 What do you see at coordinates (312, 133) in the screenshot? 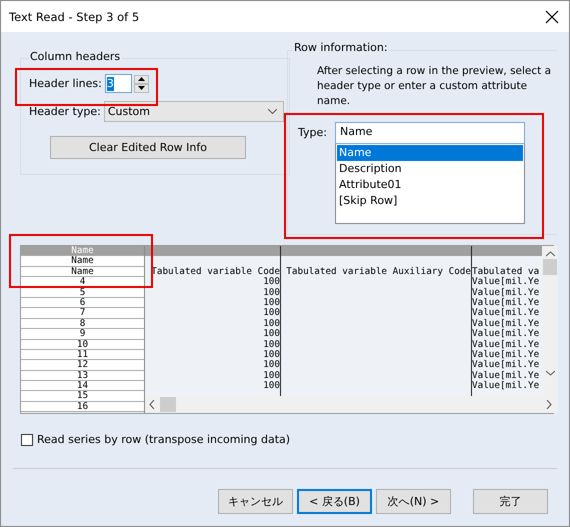
I see `type-label: Type:` at bounding box center [312, 133].